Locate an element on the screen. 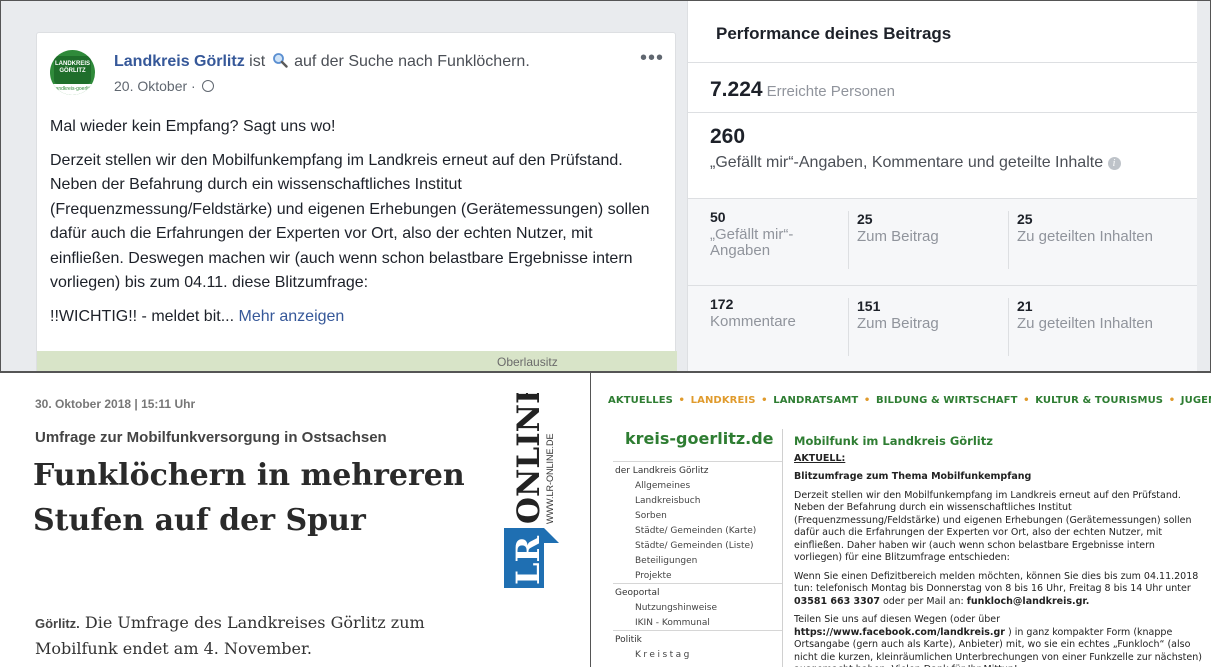 This screenshot has height=667, width=1211. sidebar-item: Sorben is located at coordinates (697, 515).